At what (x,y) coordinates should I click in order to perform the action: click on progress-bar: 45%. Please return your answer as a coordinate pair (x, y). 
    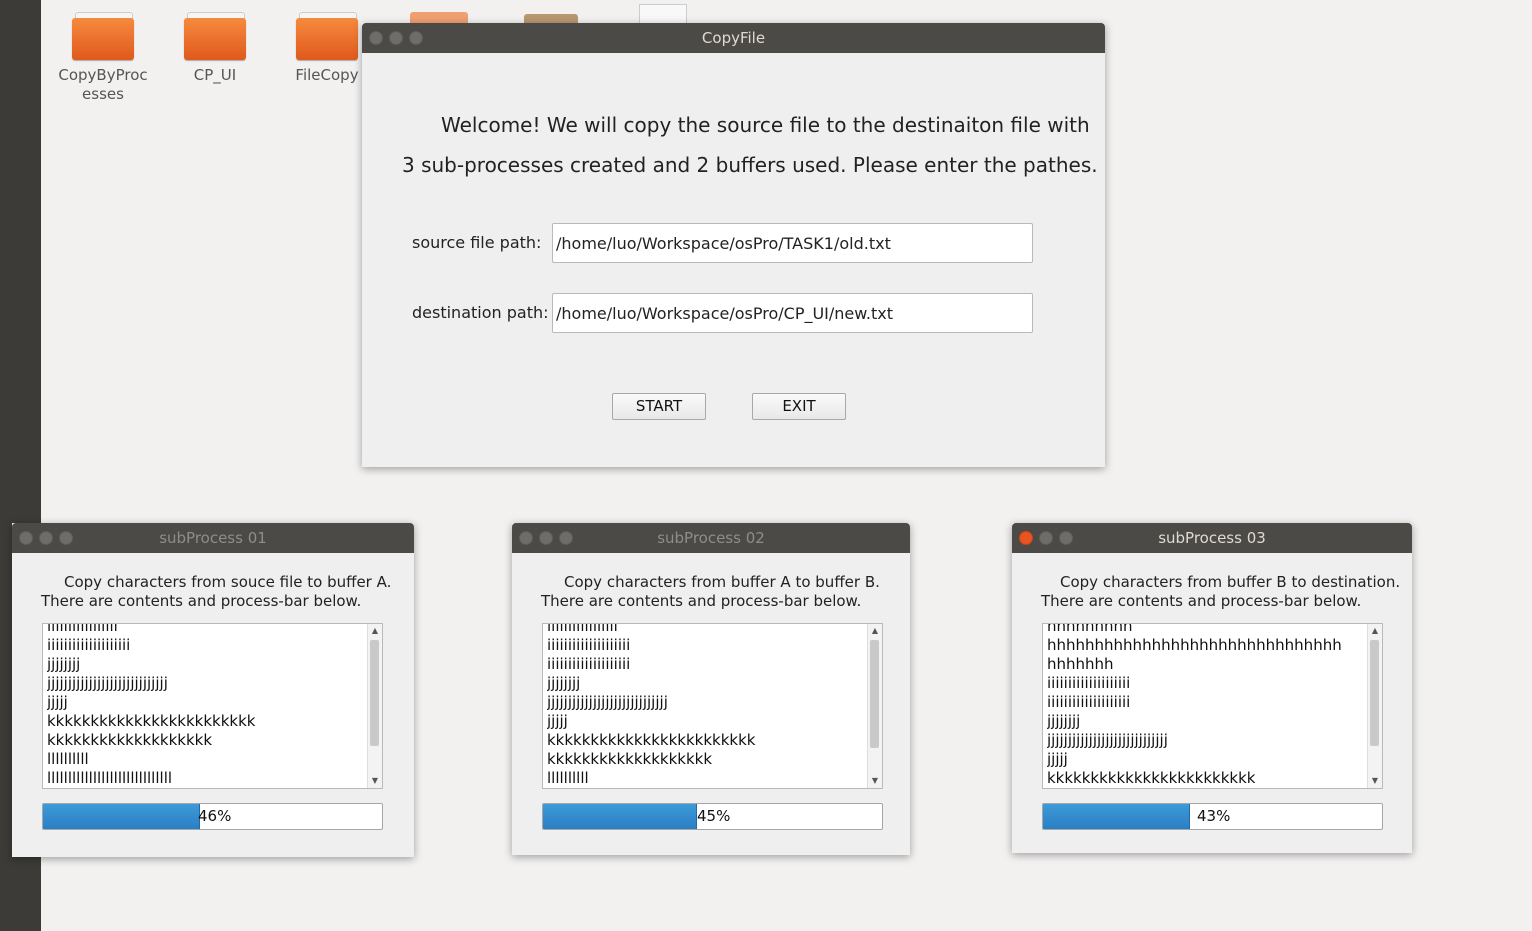
    Looking at the image, I should click on (712, 816).